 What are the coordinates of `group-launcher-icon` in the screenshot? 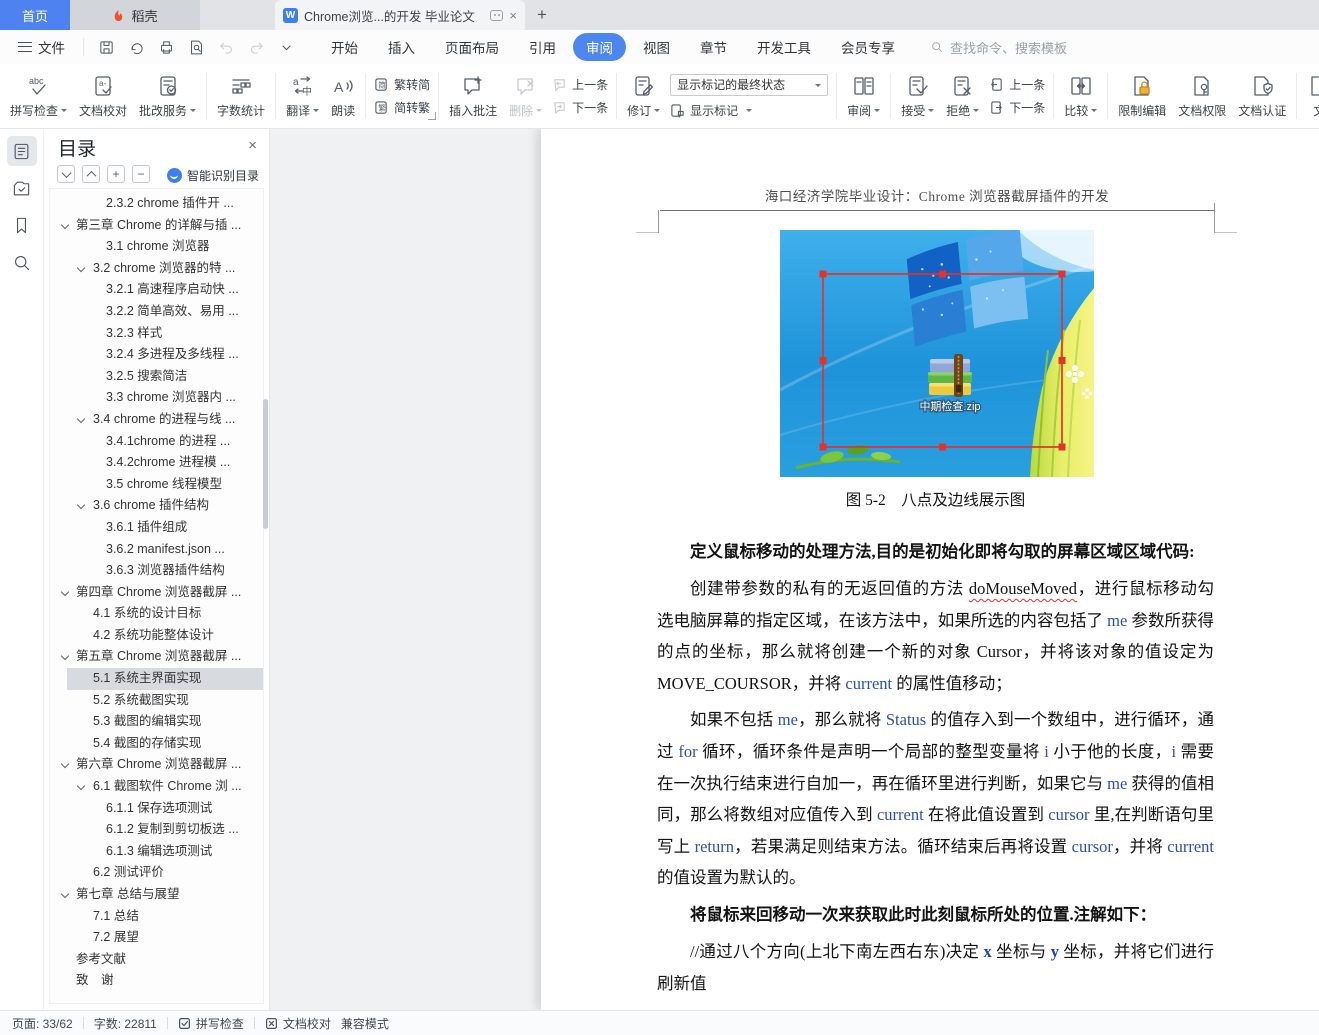 It's located at (432, 116).